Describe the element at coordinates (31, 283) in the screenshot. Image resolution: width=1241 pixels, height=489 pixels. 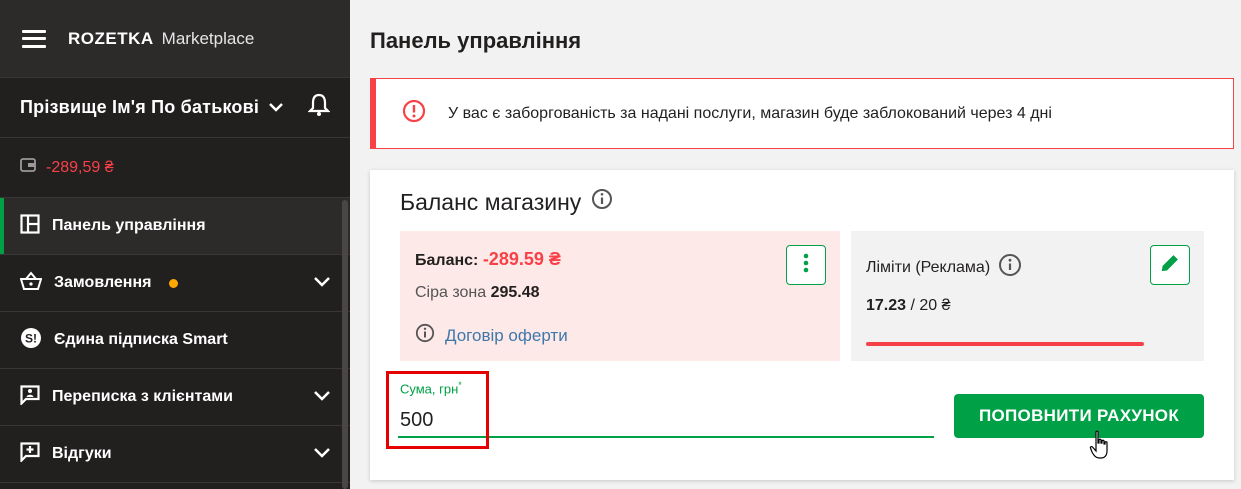
I see `basket-icon` at that location.